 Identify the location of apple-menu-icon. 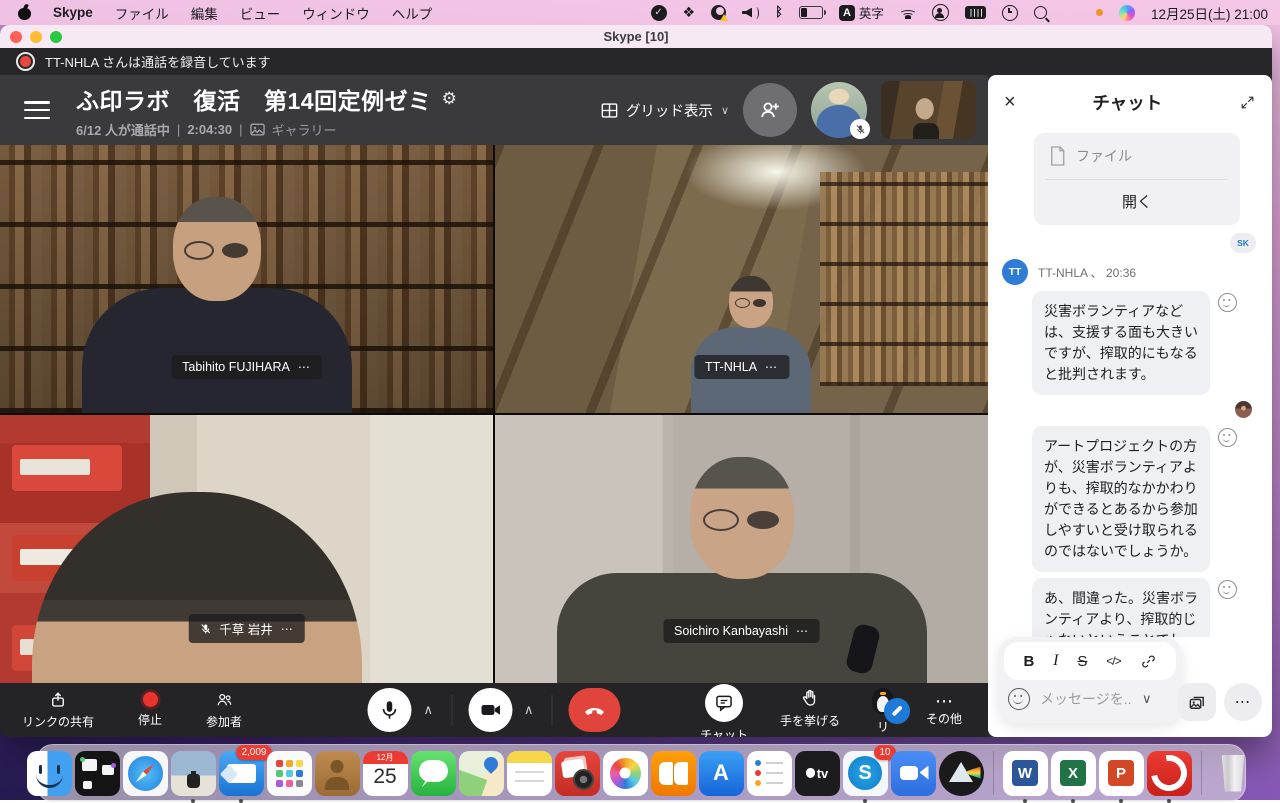
(24, 12).